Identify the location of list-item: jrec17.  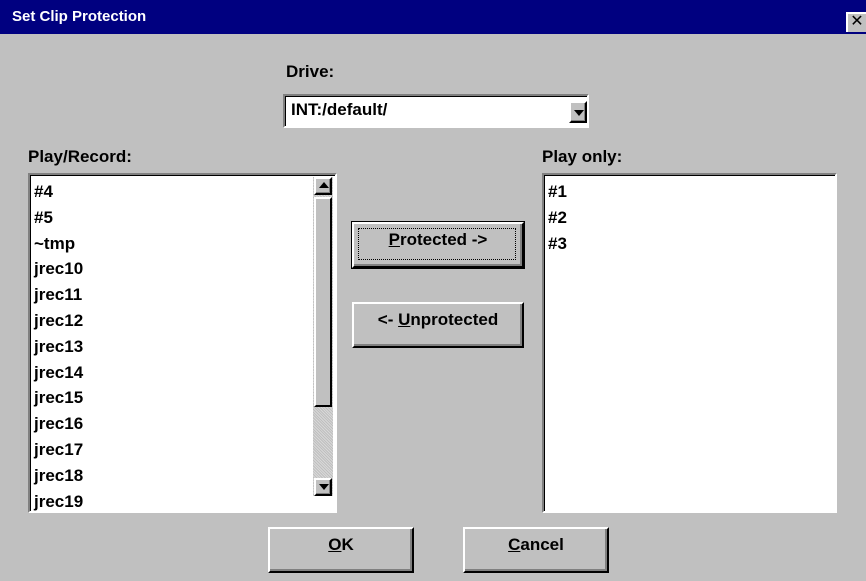
(58, 450).